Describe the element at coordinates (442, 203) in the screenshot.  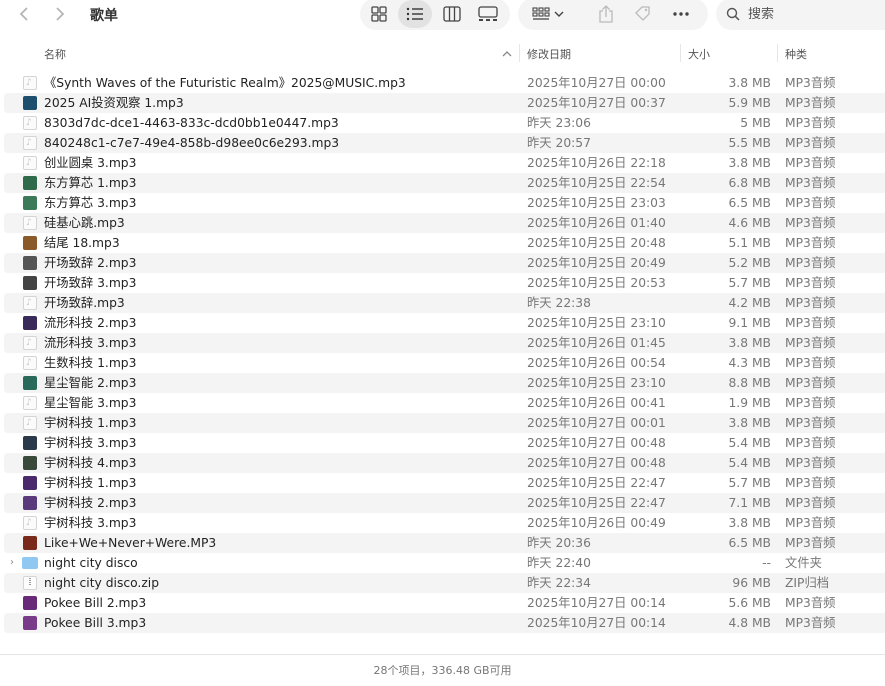
I see `file-row: 东方算芯 3.mp3 2025年10月25日 23:03 6.5 MB MP3音频` at that location.